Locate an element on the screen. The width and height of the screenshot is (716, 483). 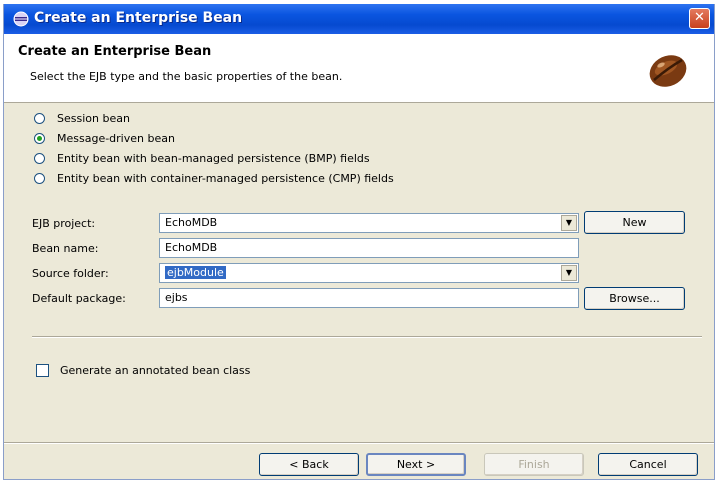
back-button: < Back is located at coordinates (309, 464).